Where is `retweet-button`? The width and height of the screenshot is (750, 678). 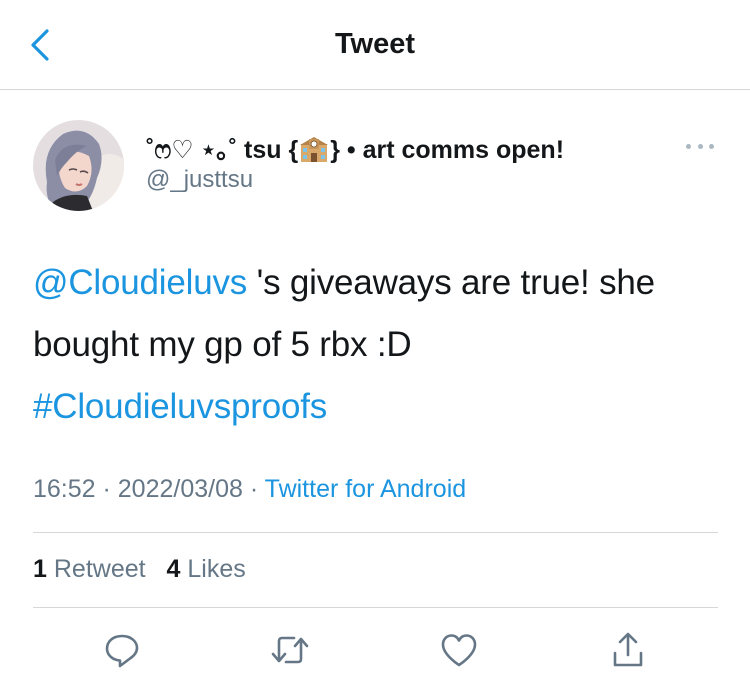
retweet-button is located at coordinates (290, 650).